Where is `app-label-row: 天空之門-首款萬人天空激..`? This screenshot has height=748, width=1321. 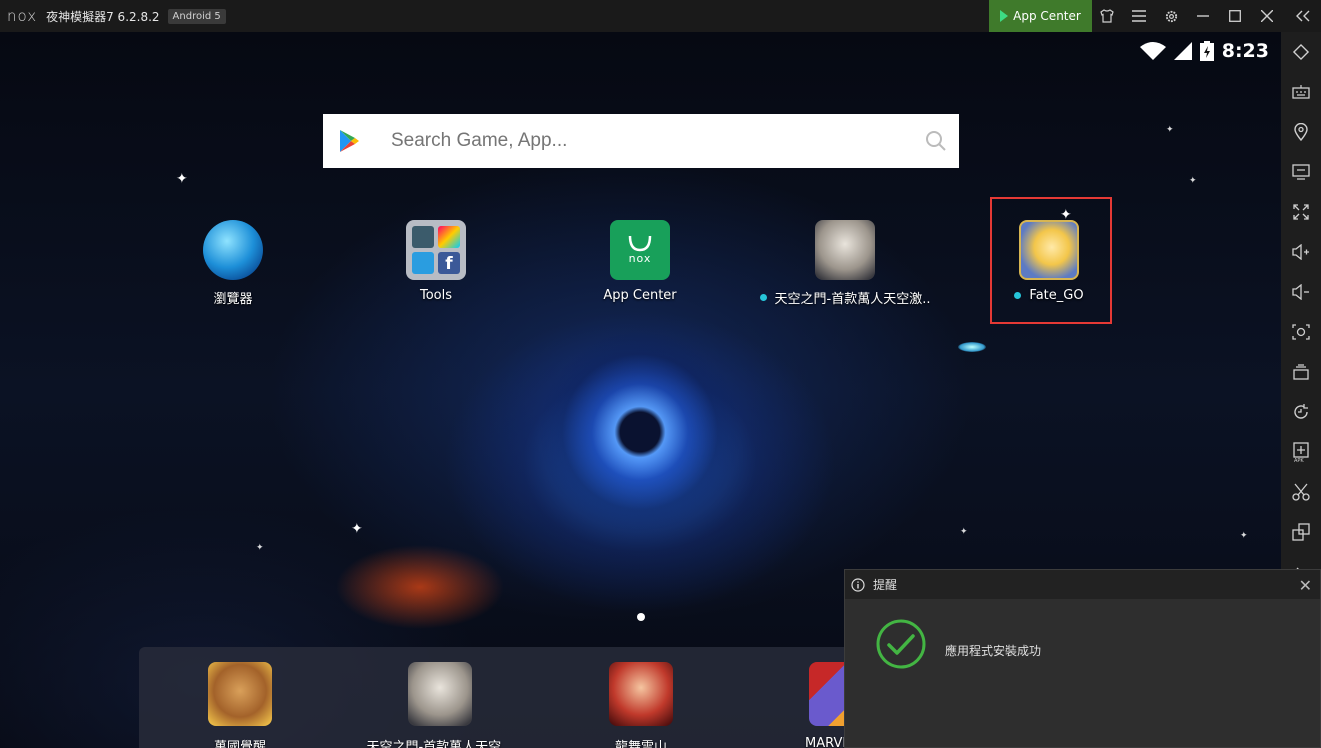
app-label-row: 天空之門-首款萬人天空激.. is located at coordinates (845, 297).